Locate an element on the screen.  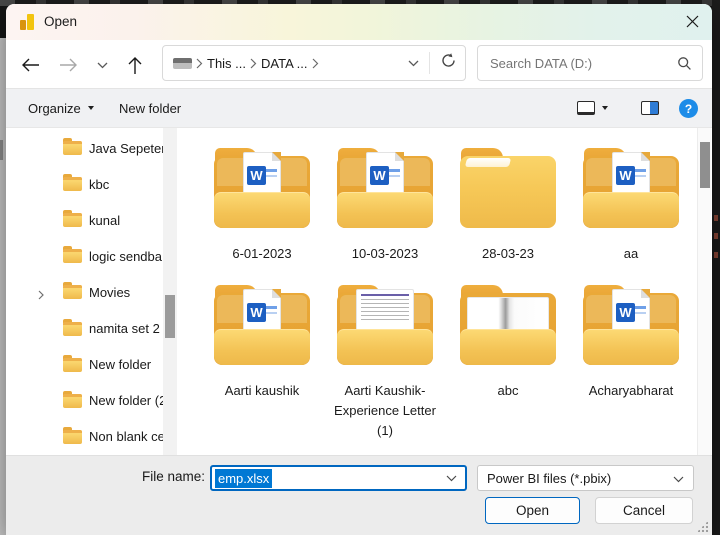
background-window-left-notch is located at coordinates (1, 150).